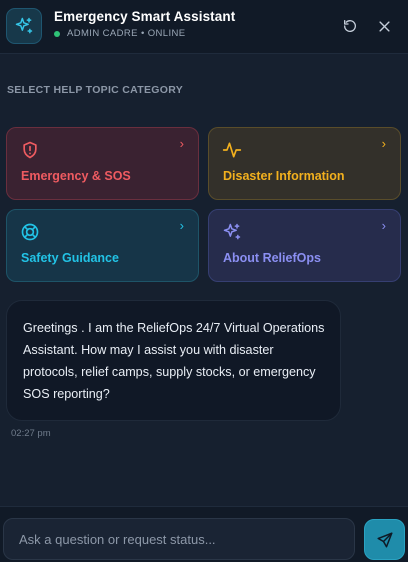 Image resolution: width=408 pixels, height=562 pixels. I want to click on header-title: Emergency Smart Assistant, so click(145, 16).